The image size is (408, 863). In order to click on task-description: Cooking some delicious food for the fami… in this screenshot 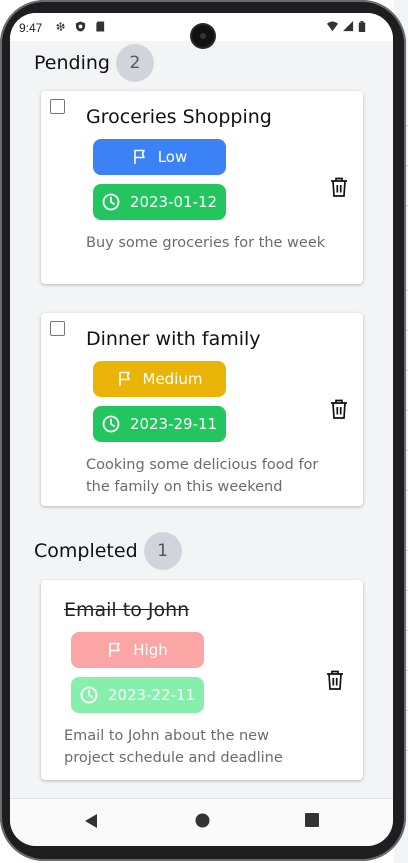, I will do `click(202, 476)`.